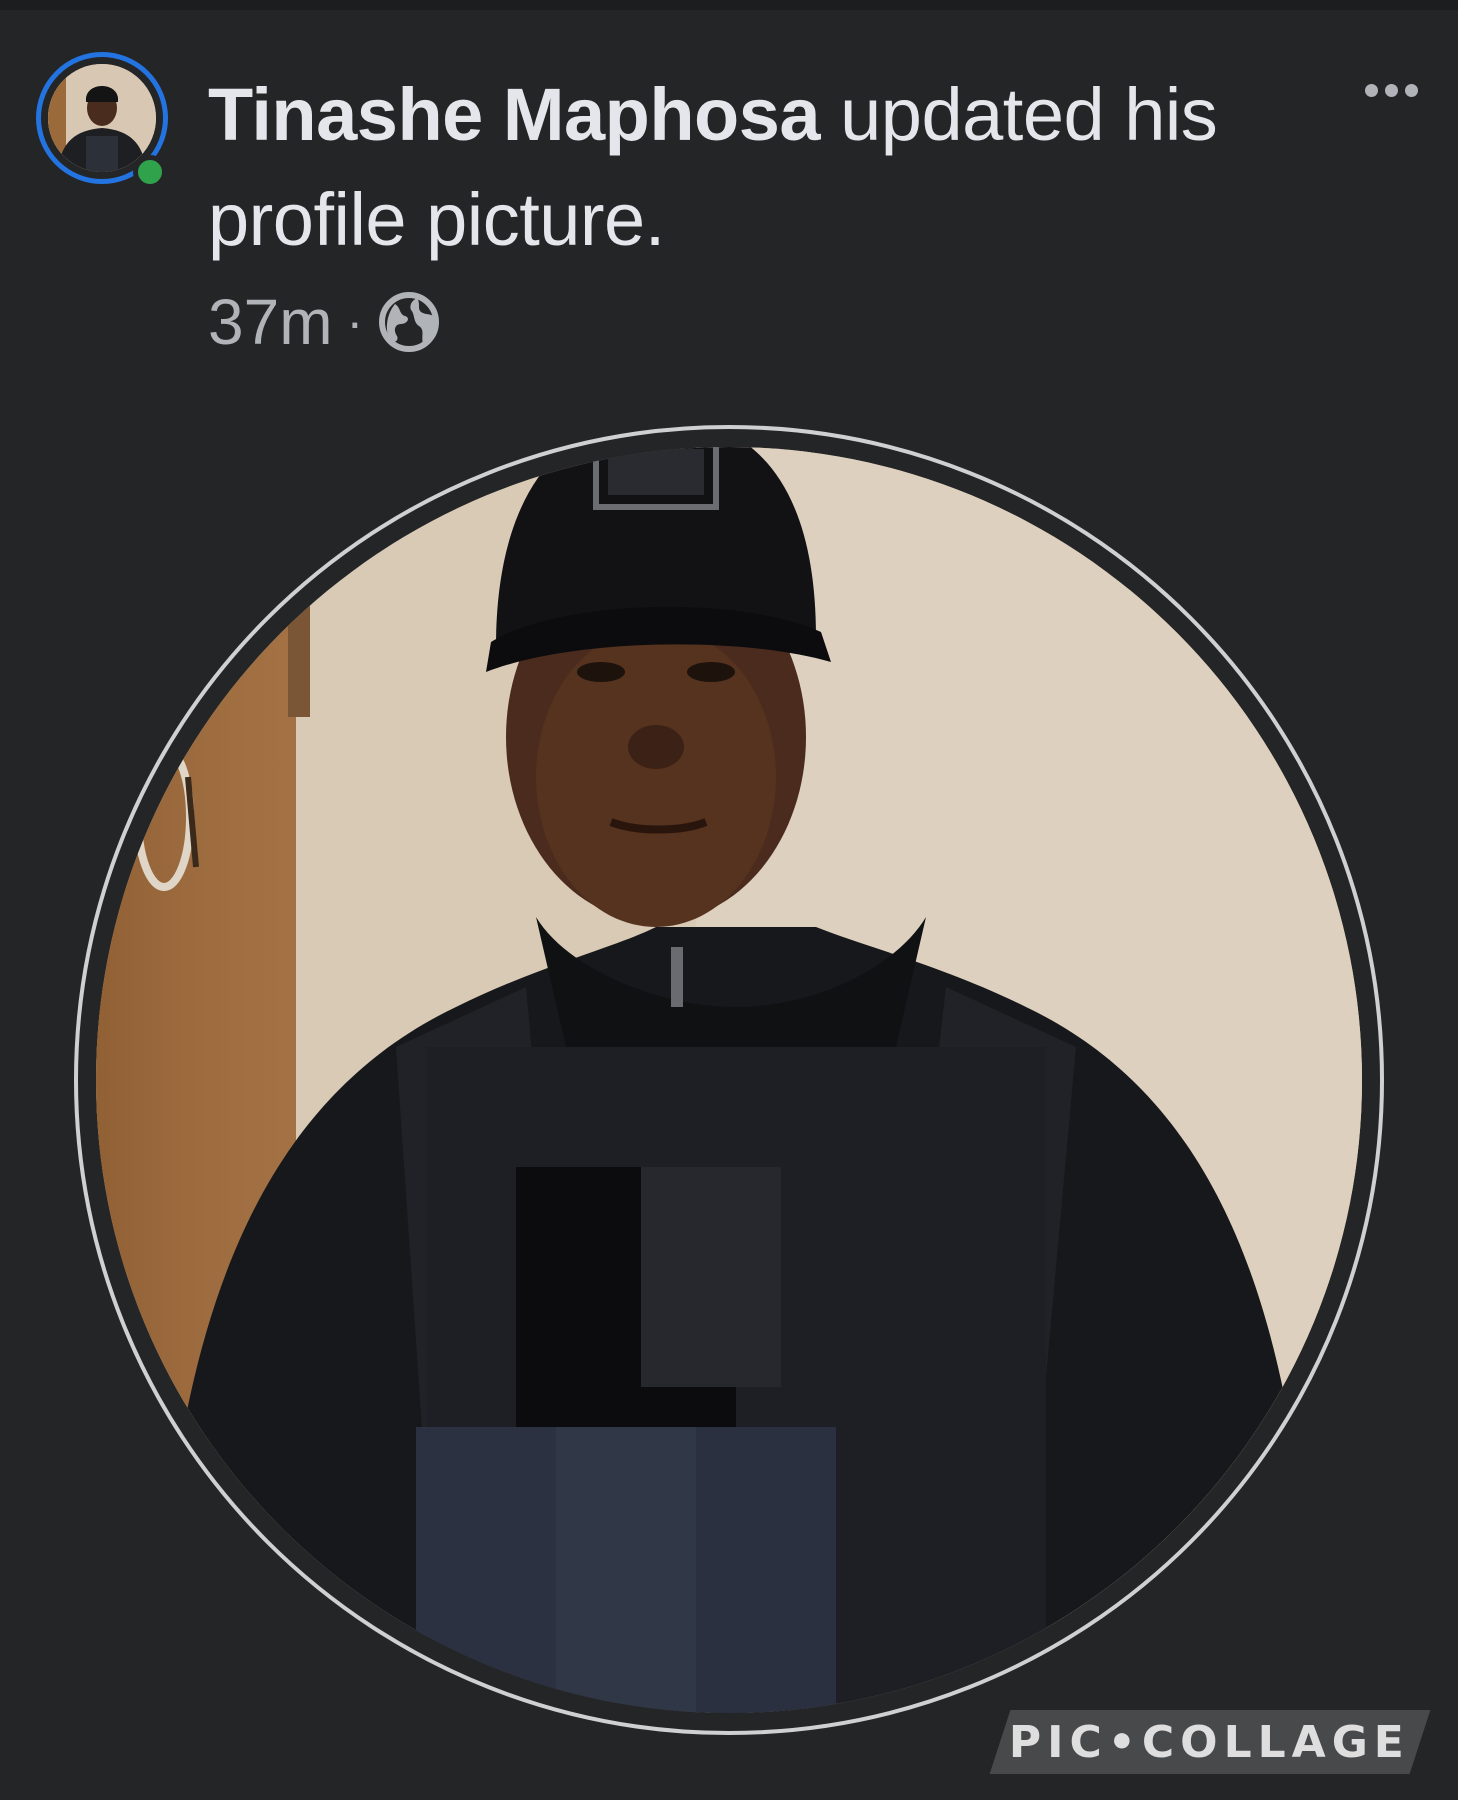 The width and height of the screenshot is (1458, 1800). Describe the element at coordinates (1371, 90) in the screenshot. I see `more-options-icon` at that location.